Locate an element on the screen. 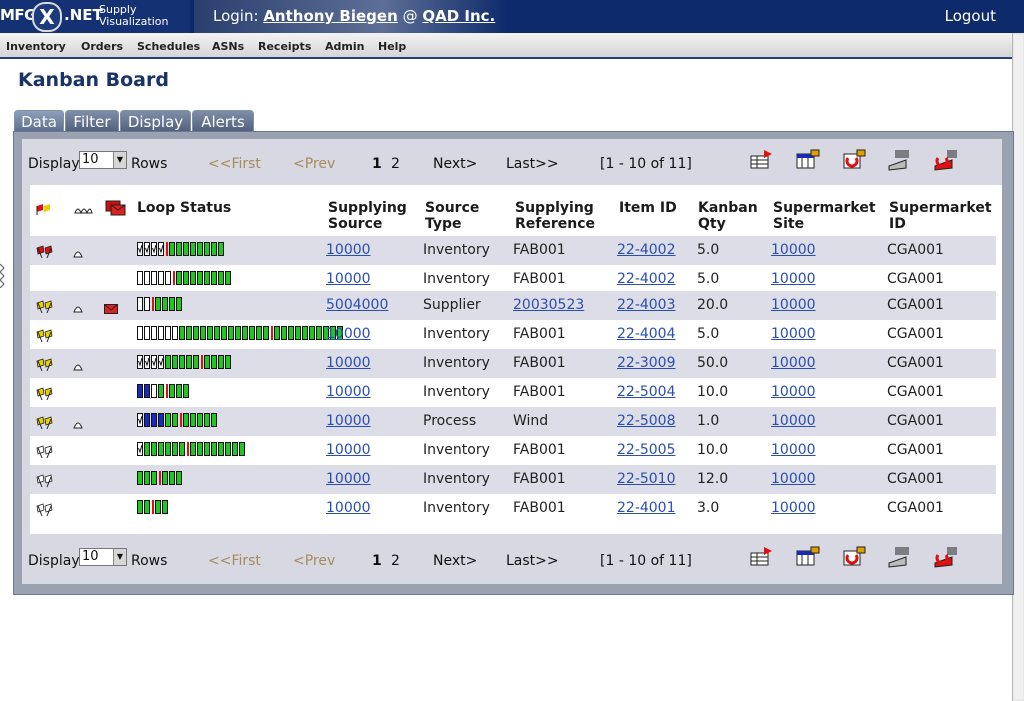 The image size is (1024, 701). item-id-link: 22-4003 is located at coordinates (646, 305).